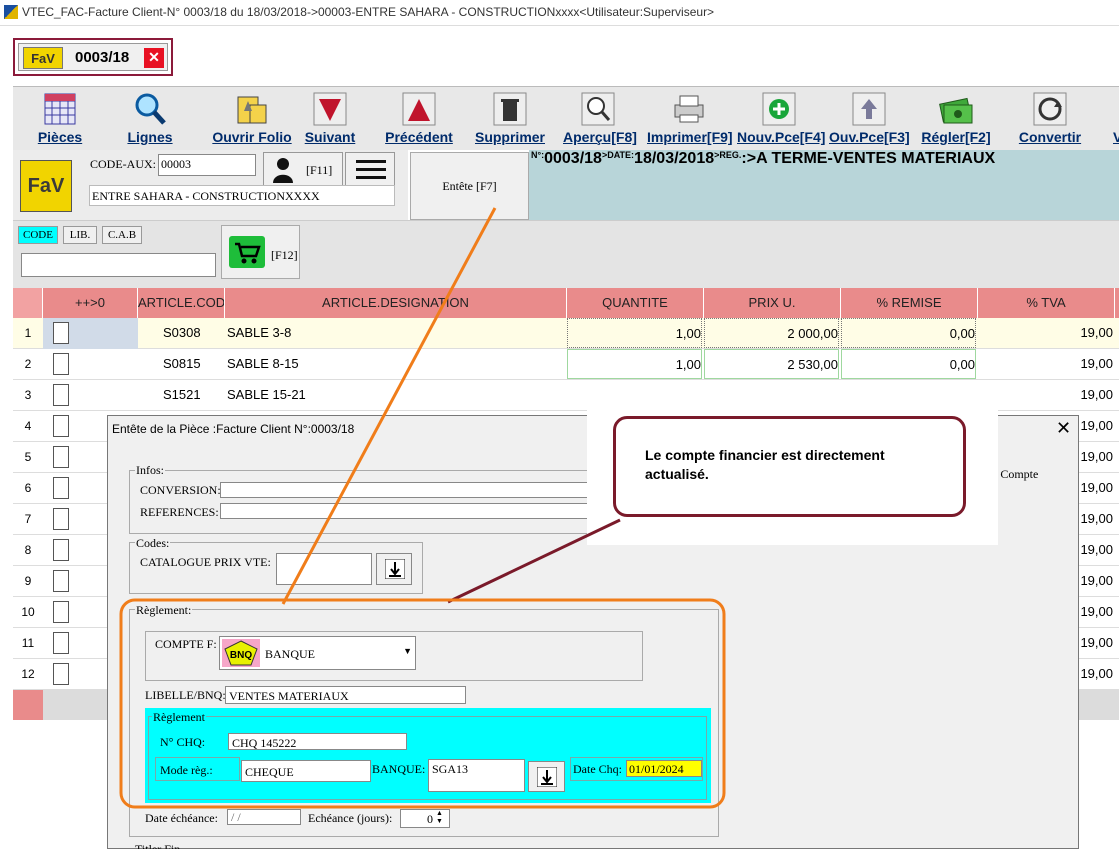 The width and height of the screenshot is (1119, 849). What do you see at coordinates (389, 406) in the screenshot?
I see `orange-pointer-line` at bounding box center [389, 406].